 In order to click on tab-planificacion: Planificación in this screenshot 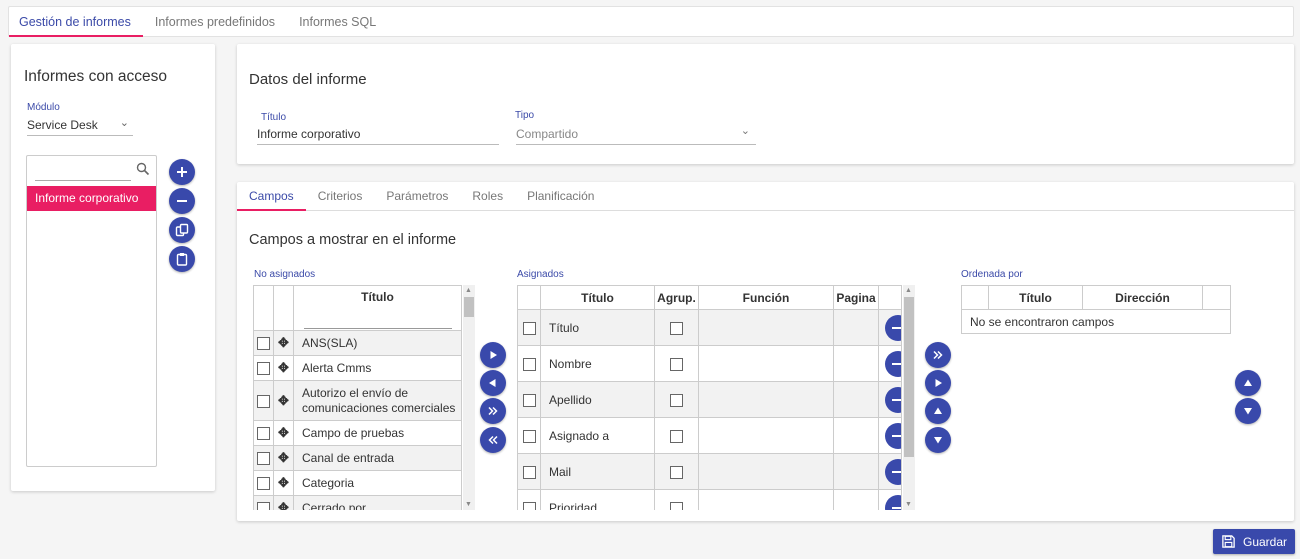, I will do `click(560, 196)`.